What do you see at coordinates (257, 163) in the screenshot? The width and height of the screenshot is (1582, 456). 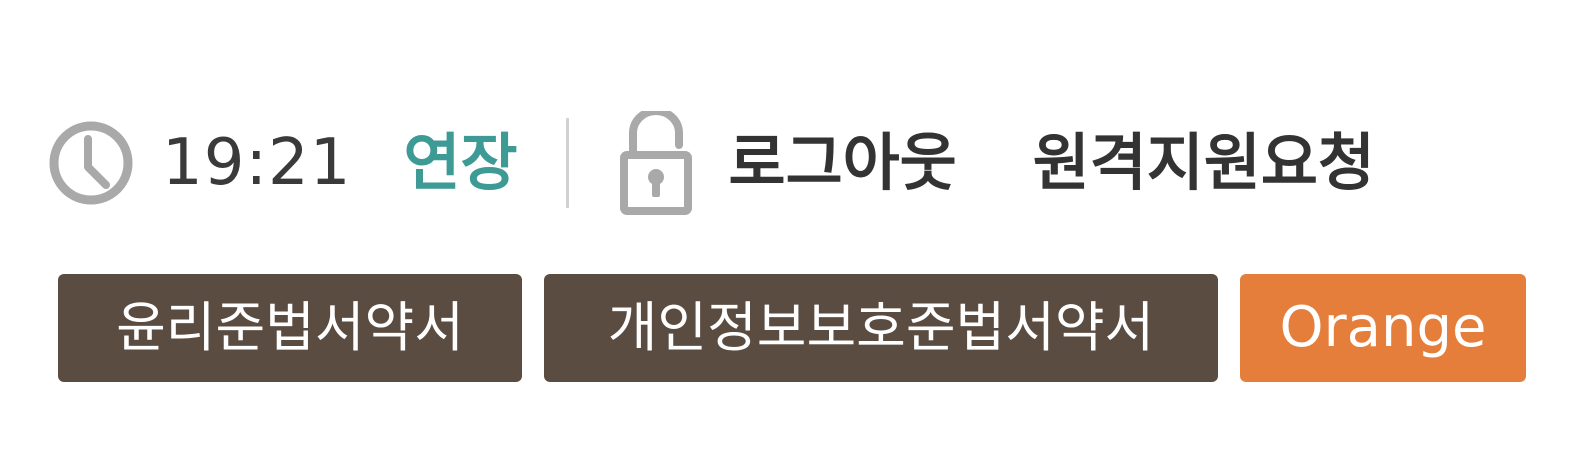 I see `session-time: 19:21` at bounding box center [257, 163].